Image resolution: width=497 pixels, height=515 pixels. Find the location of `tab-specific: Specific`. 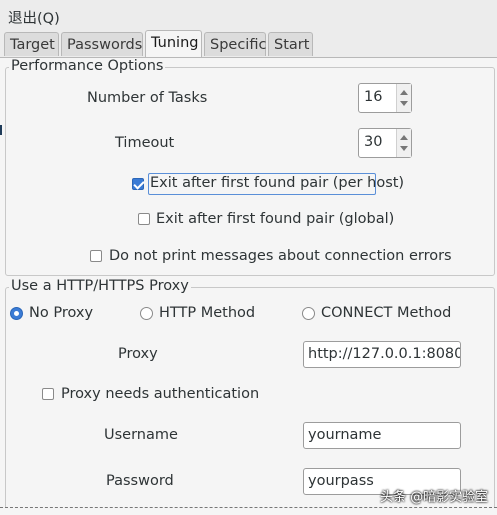

tab-specific: Specific is located at coordinates (235, 44).